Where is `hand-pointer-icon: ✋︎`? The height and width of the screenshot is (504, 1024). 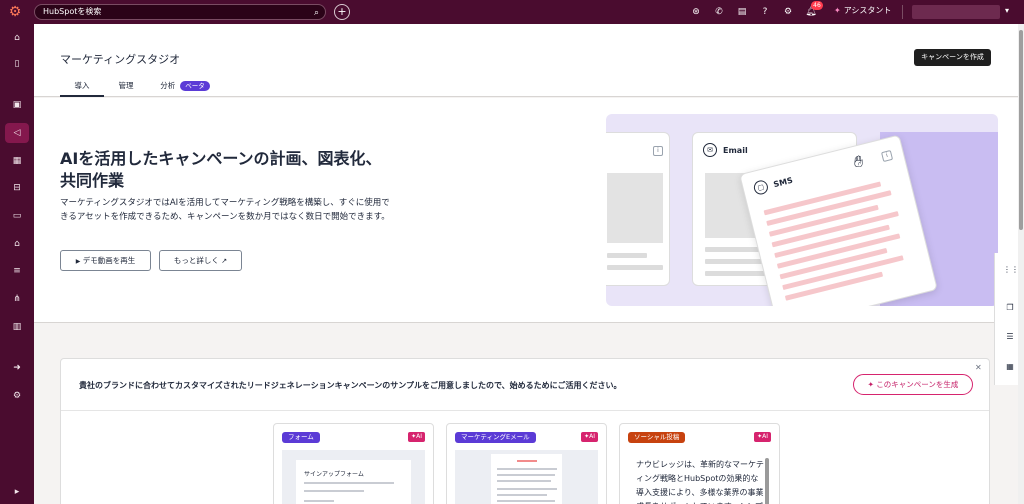
hand-pointer-icon: ✋︎ is located at coordinates (859, 161).